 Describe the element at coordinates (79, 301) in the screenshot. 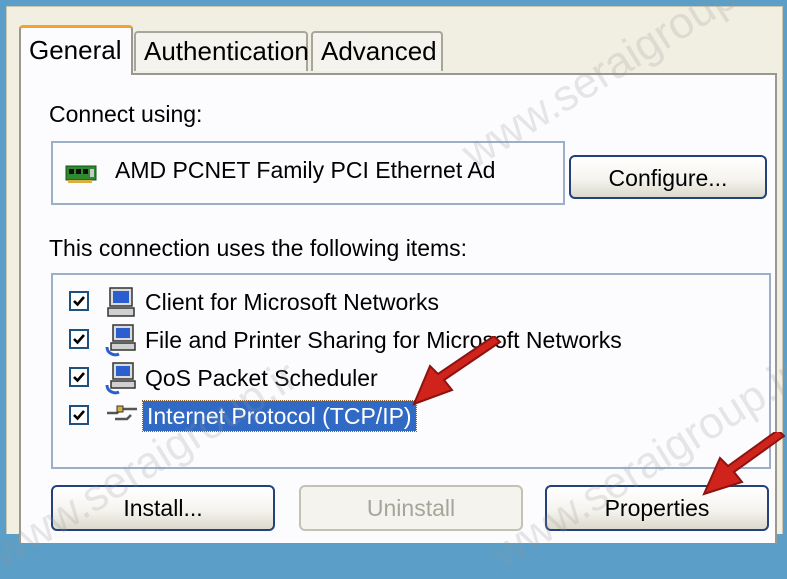

I see `checkbox-client` at that location.